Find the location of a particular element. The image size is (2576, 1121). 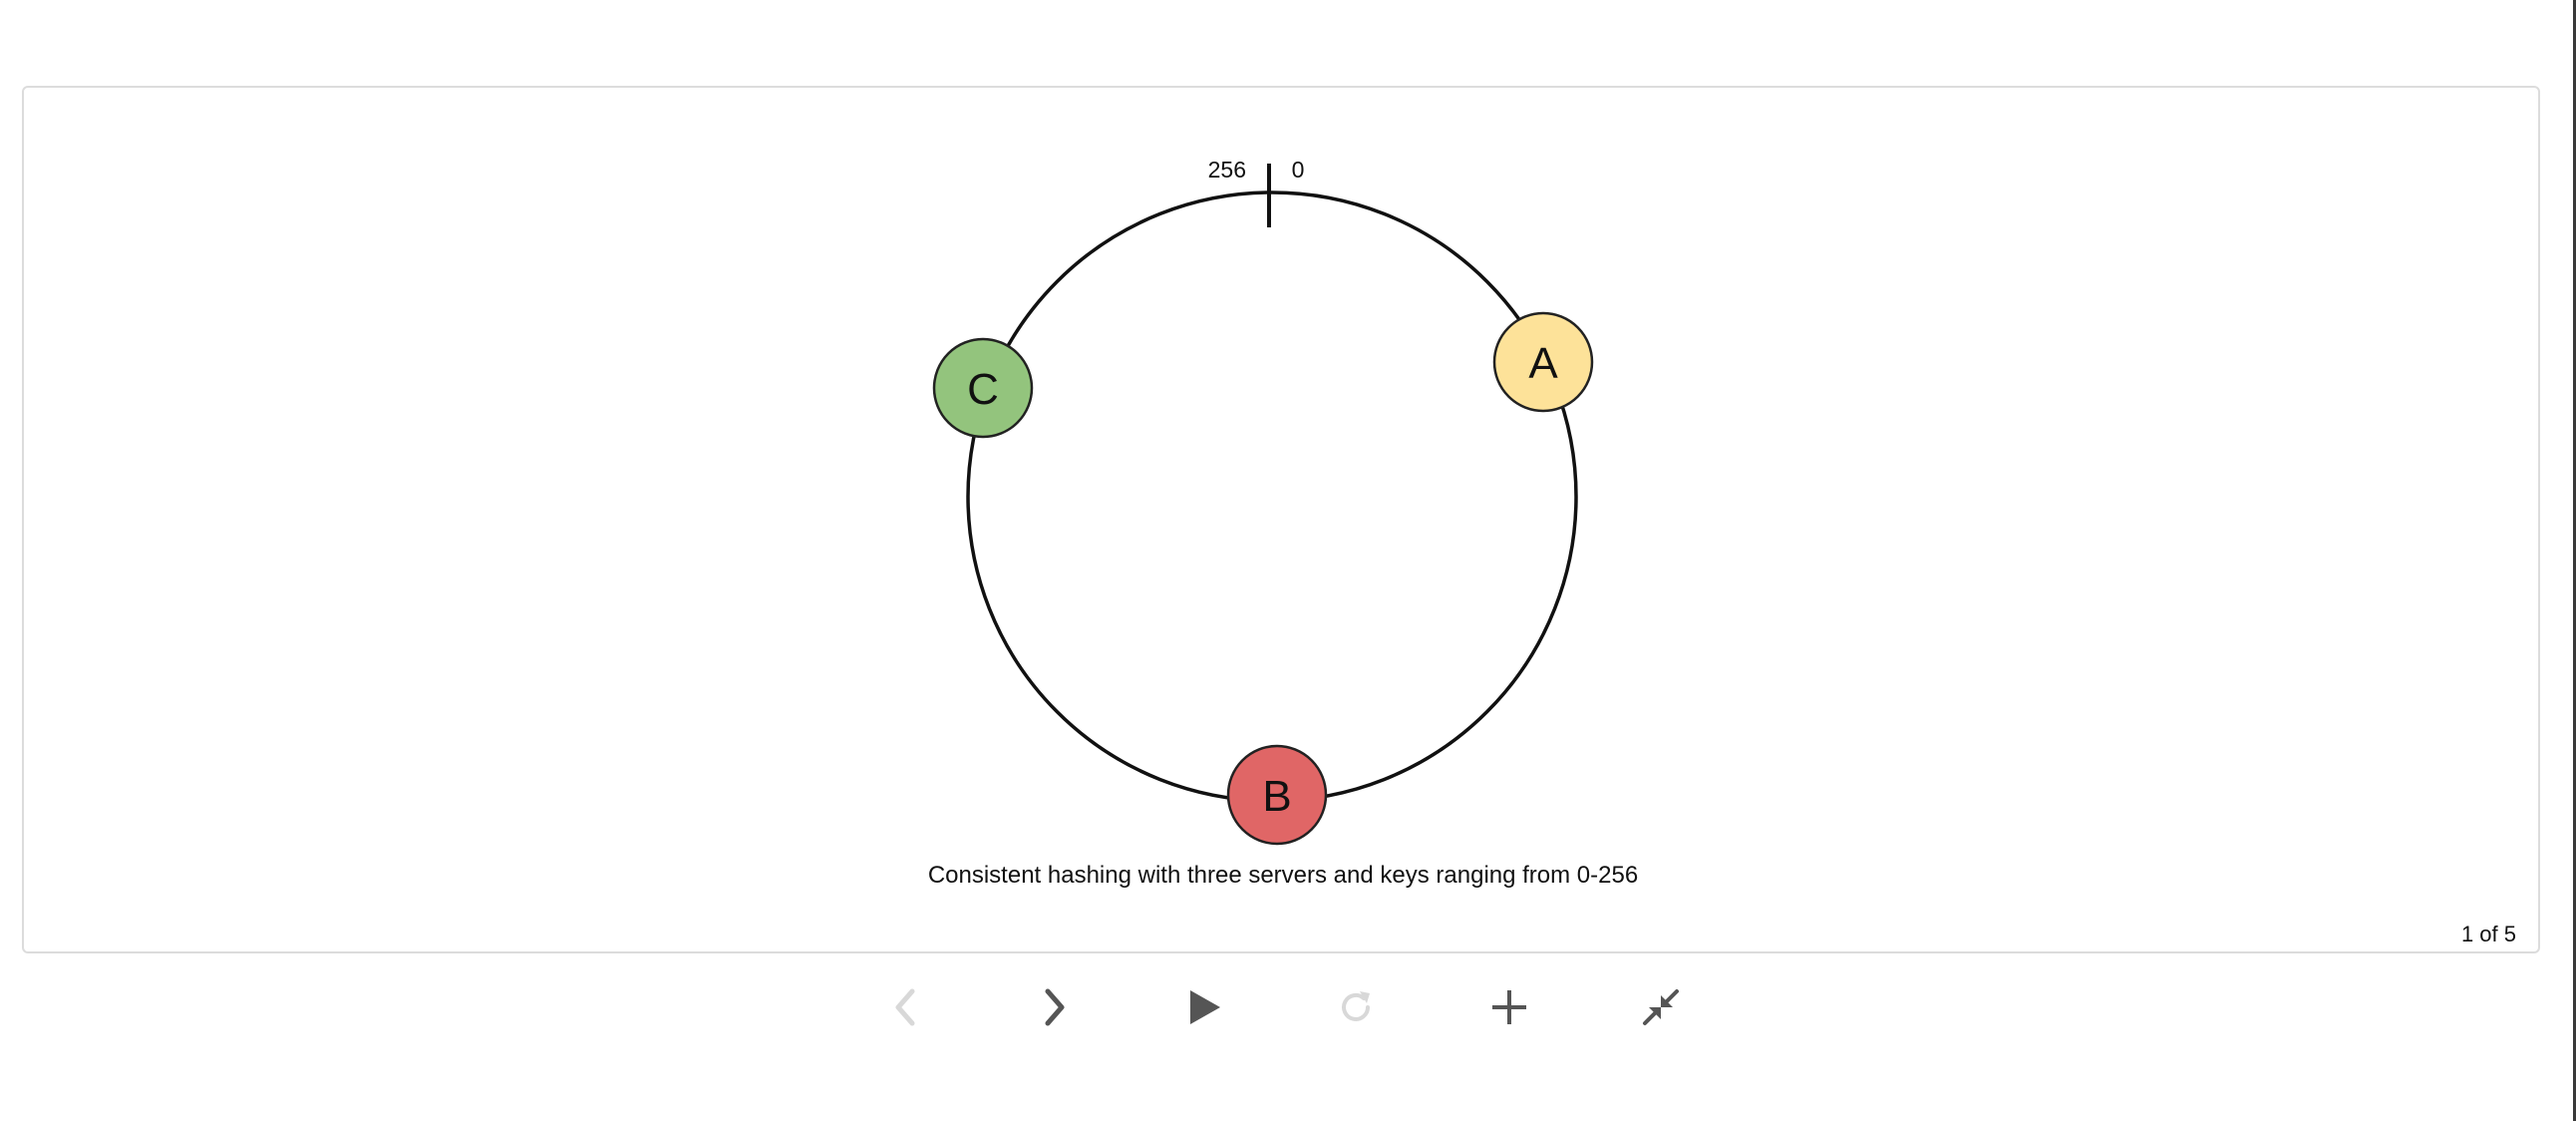

chevron-left-icon is located at coordinates (905, 1007).